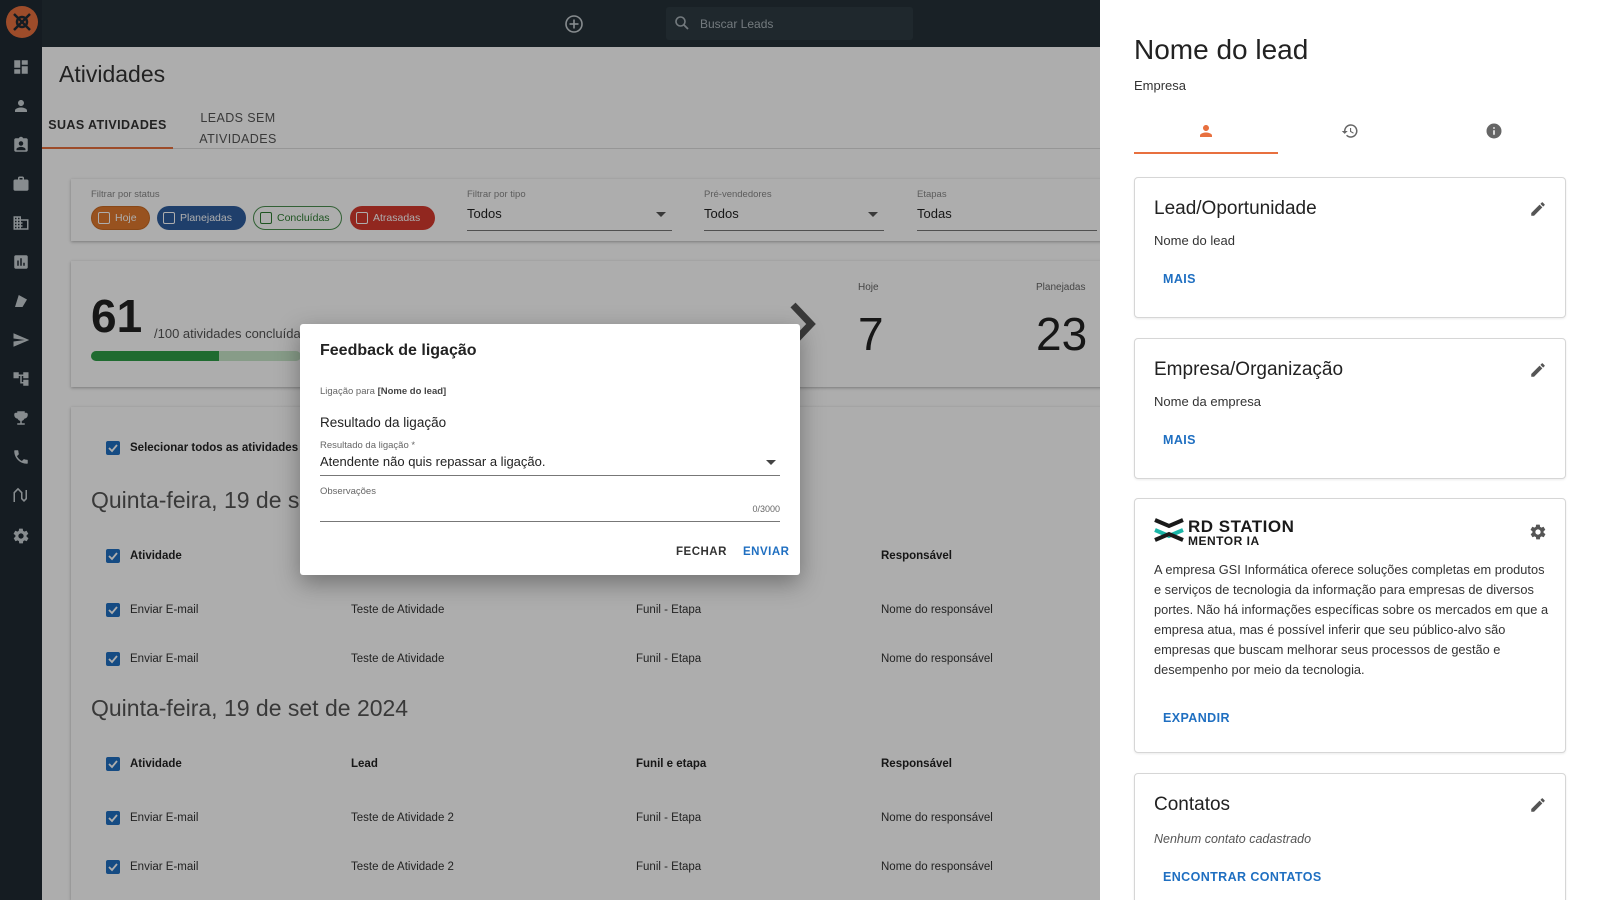  What do you see at coordinates (368, 445) in the screenshot?
I see `result-field-label: Resultado da ligação *` at bounding box center [368, 445].